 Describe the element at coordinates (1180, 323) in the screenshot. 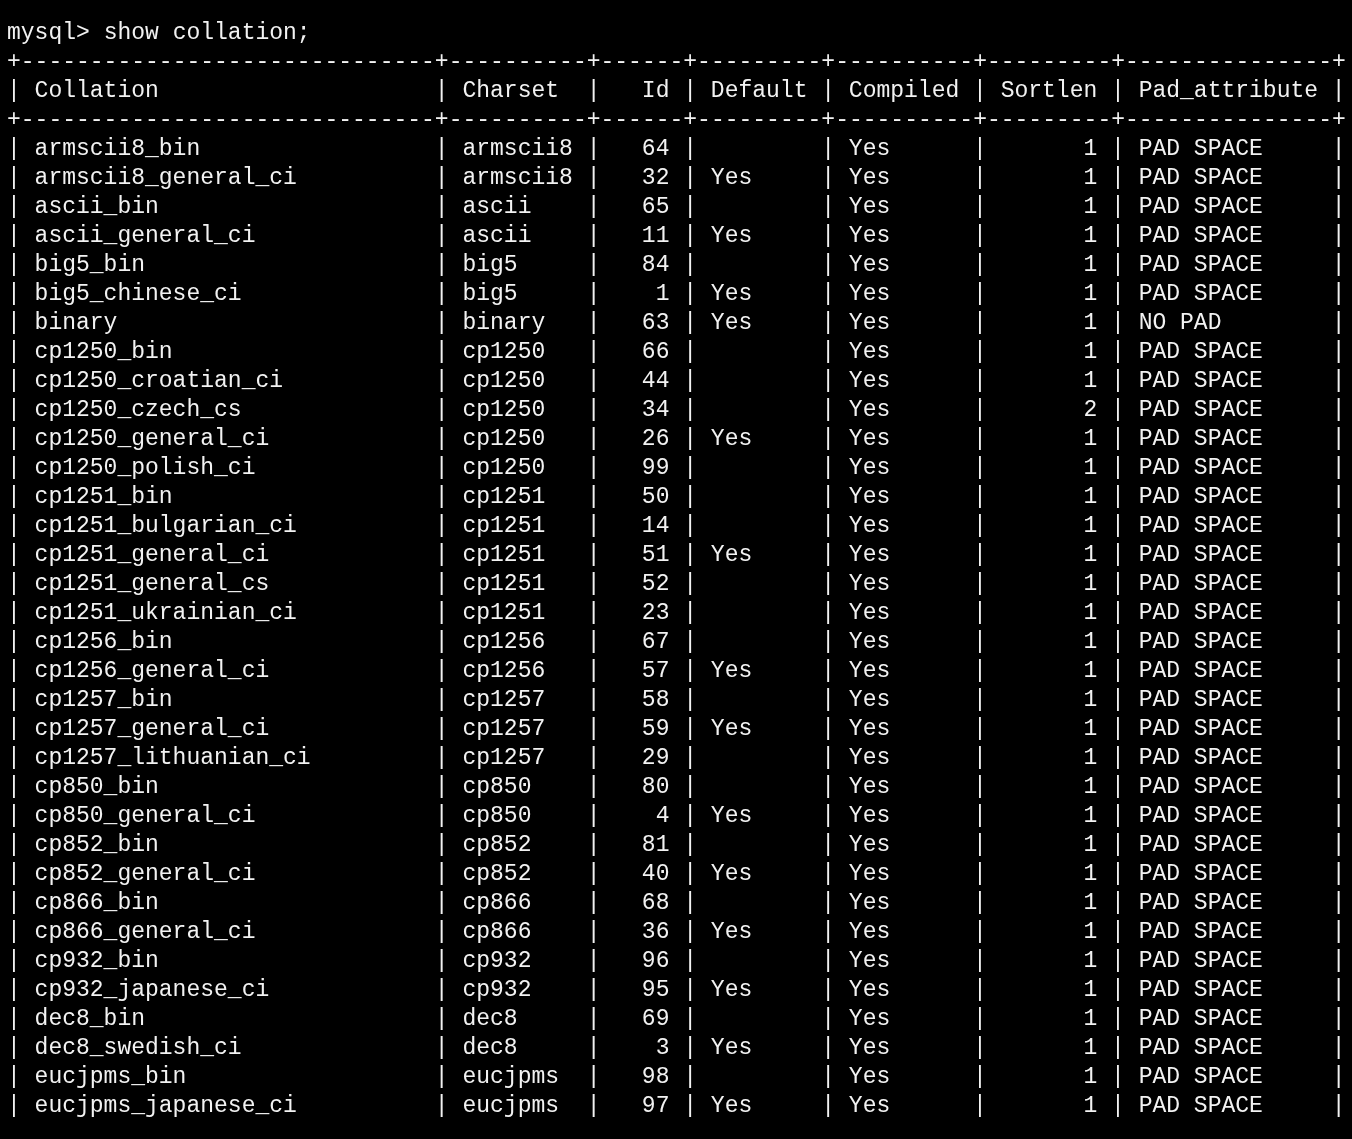

I see `table-cell-text: NO PAD` at that location.